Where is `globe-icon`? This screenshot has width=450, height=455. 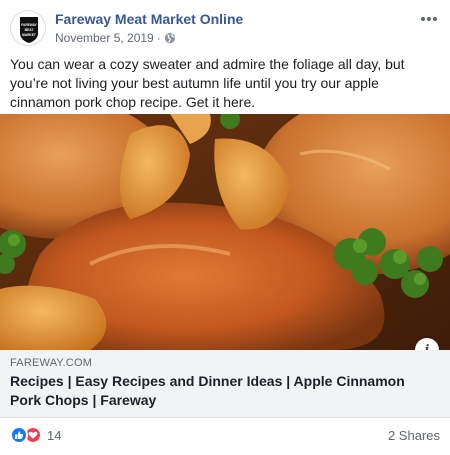
globe-icon is located at coordinates (170, 38).